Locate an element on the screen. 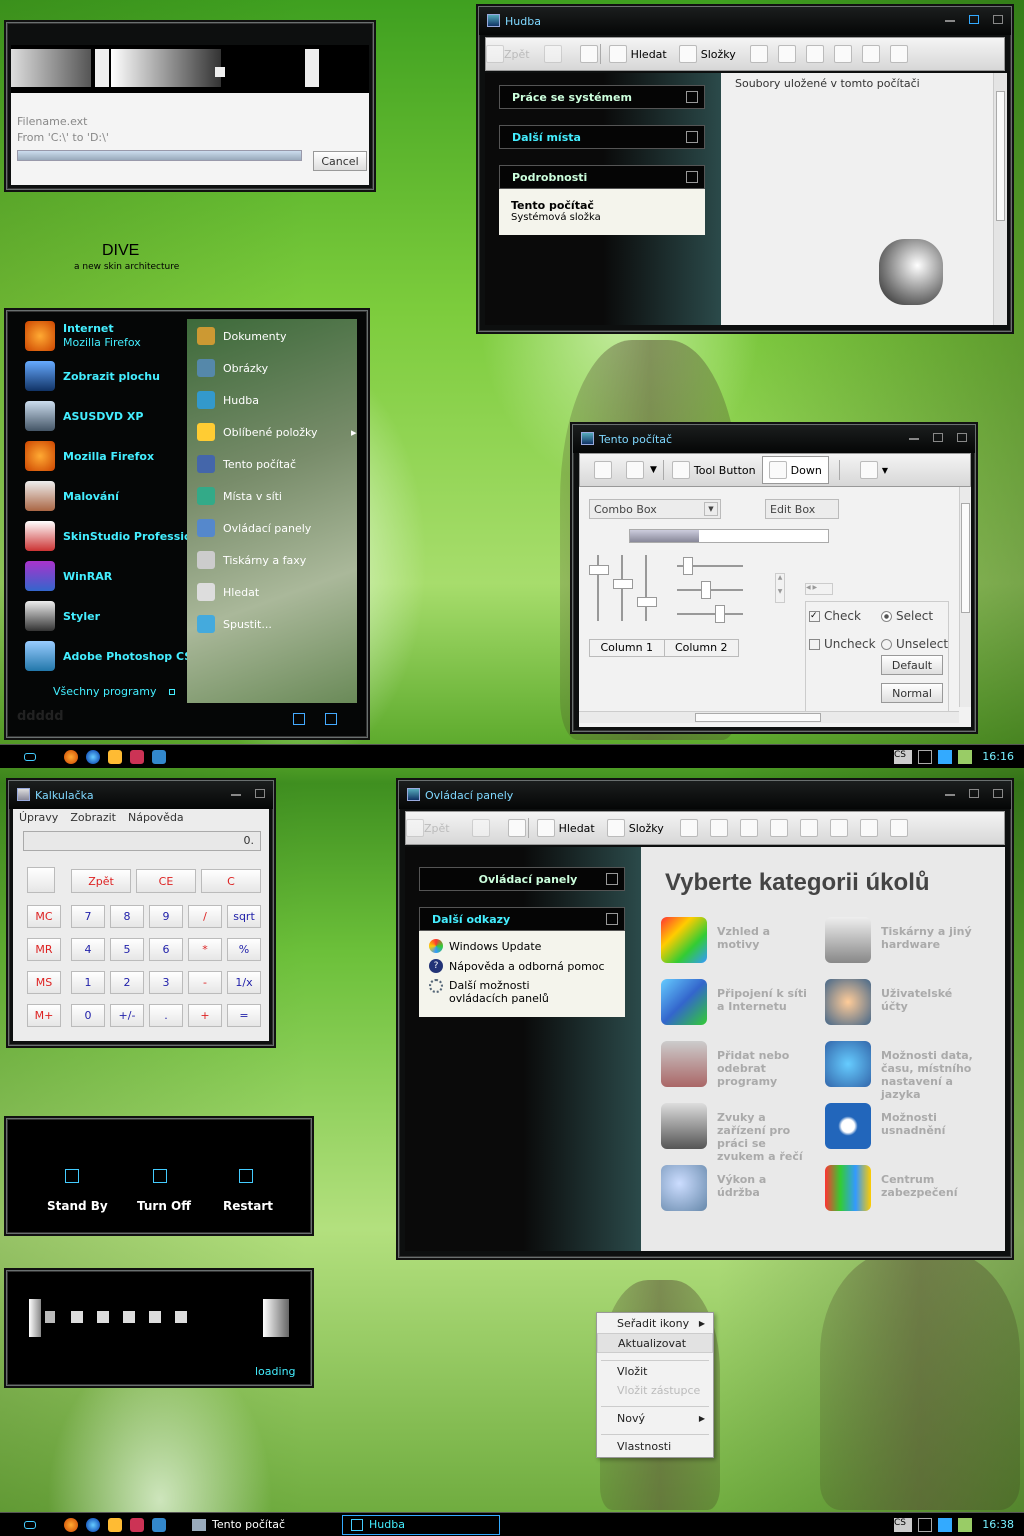  chevron-down-icon: ▼ is located at coordinates (885, 470).